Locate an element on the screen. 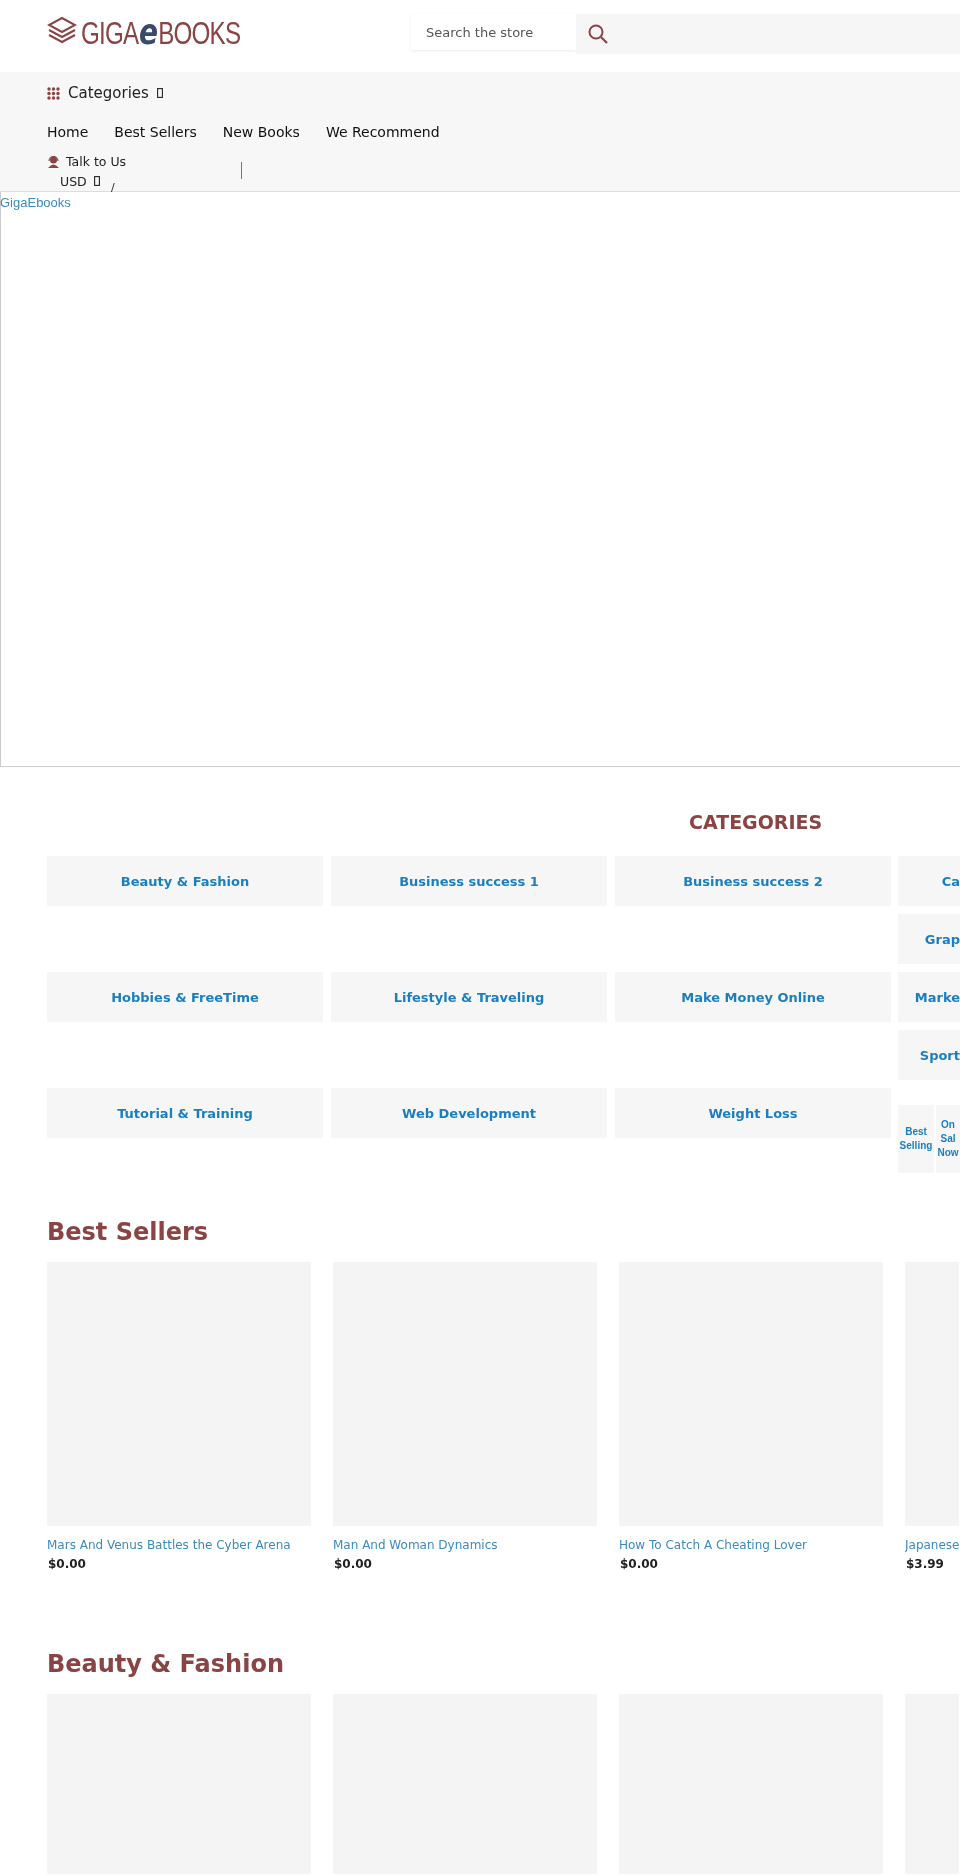 The image size is (960, 1875). category-tile: Marke is located at coordinates (929, 997).